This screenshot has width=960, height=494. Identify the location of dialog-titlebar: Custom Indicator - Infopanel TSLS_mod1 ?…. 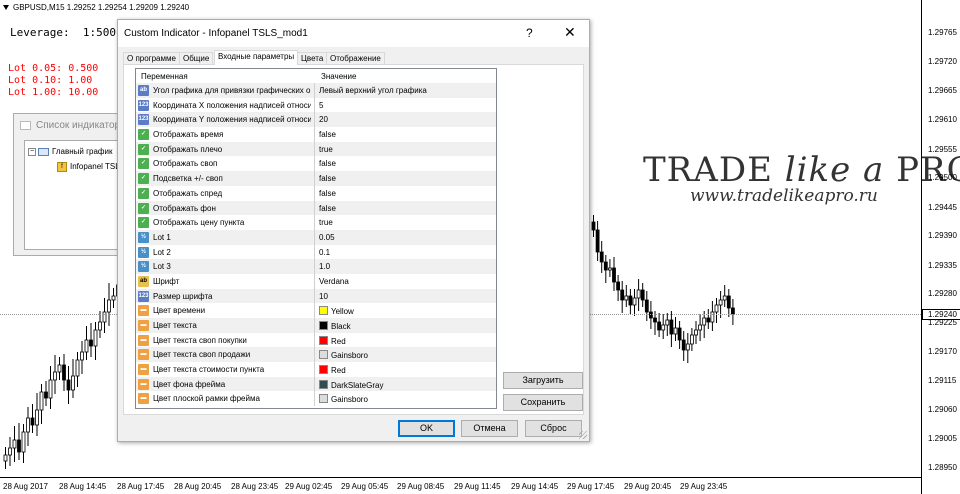
(353, 33).